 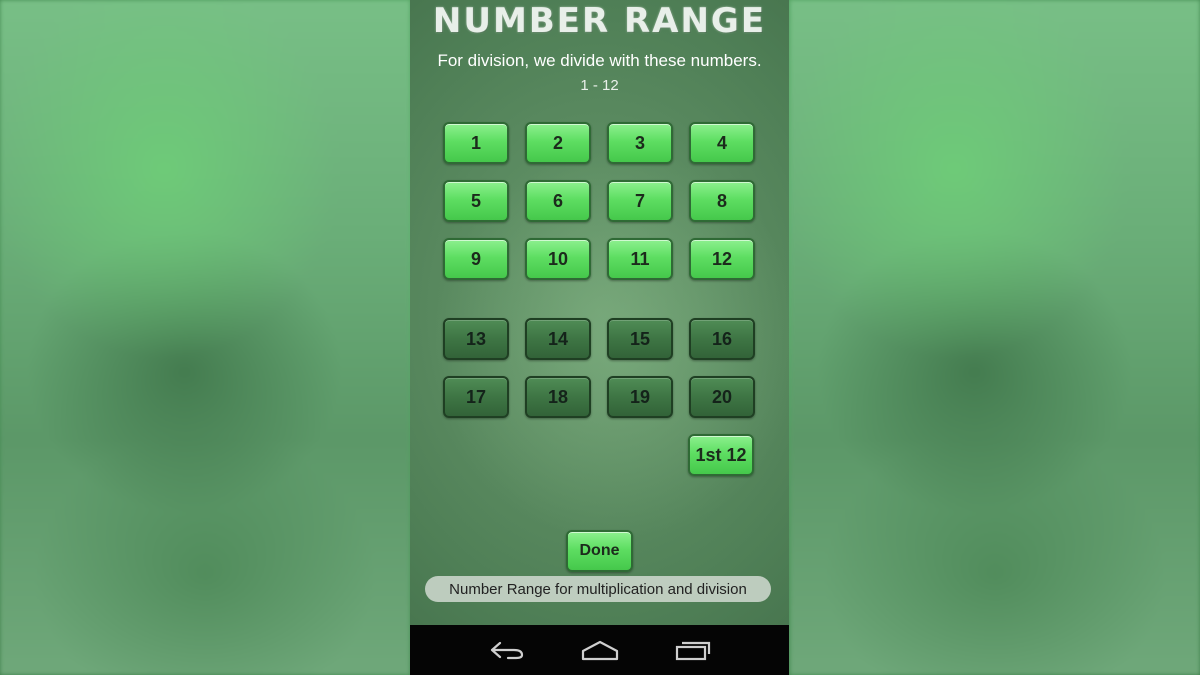 I want to click on number-button-17: 17, so click(x=476, y=397).